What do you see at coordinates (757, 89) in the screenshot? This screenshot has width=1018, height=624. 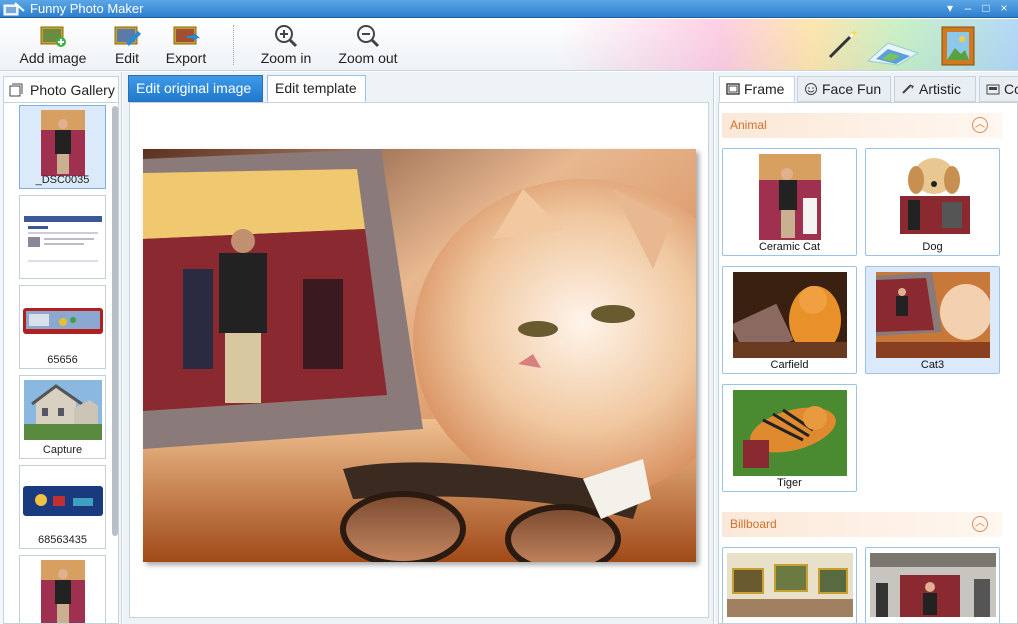 I see `tab-frame: Frame` at bounding box center [757, 89].